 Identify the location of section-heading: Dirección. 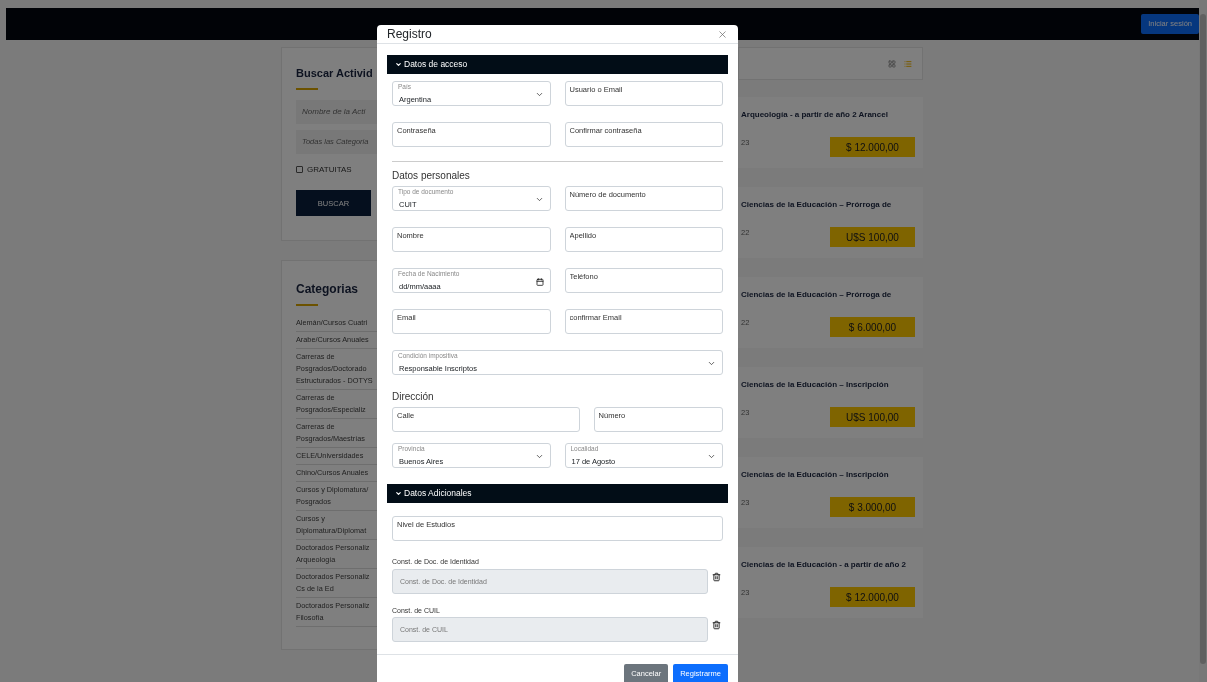
(413, 397).